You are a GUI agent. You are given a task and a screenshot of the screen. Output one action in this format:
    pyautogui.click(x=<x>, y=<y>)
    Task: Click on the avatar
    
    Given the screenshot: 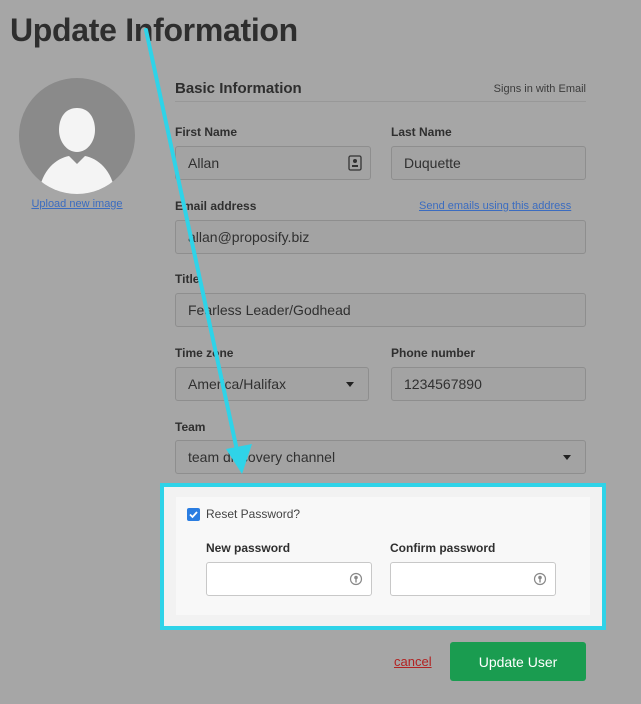 What is the action you would take?
    pyautogui.click(x=77, y=136)
    